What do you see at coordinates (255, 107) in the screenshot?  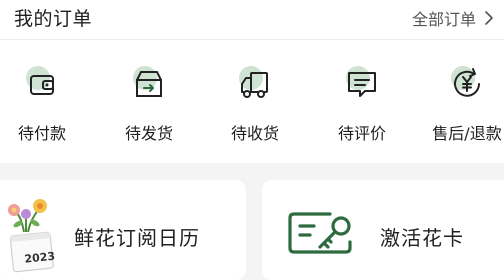 I see `status-pending-receipt: 待收货` at bounding box center [255, 107].